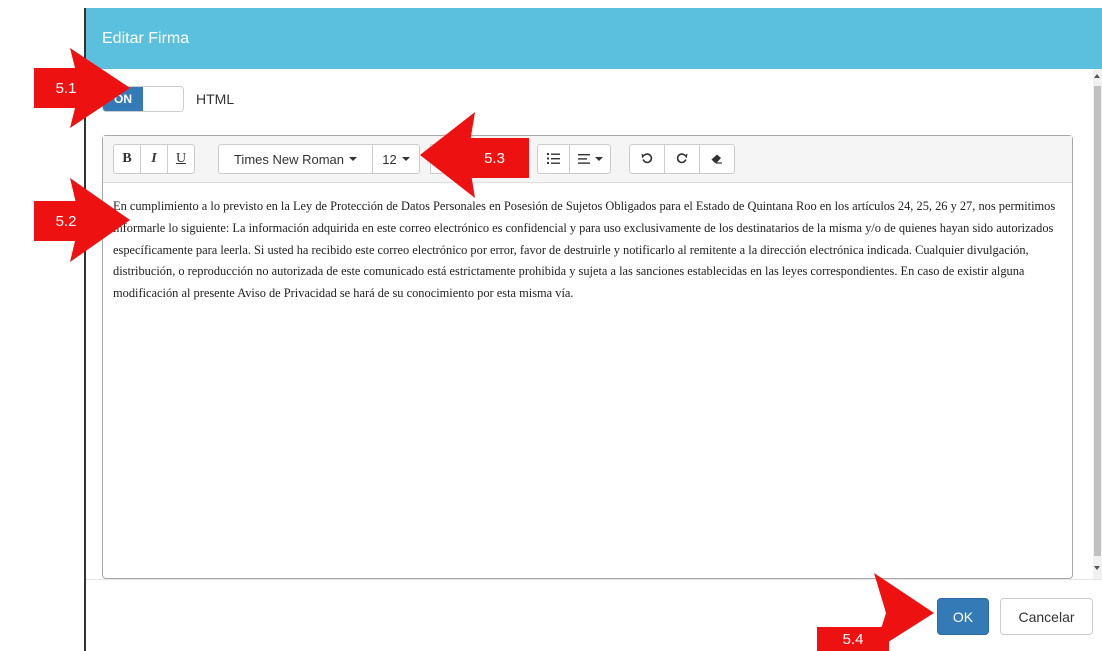 This screenshot has width=1102, height=651. I want to click on undo-icon, so click(647, 159).